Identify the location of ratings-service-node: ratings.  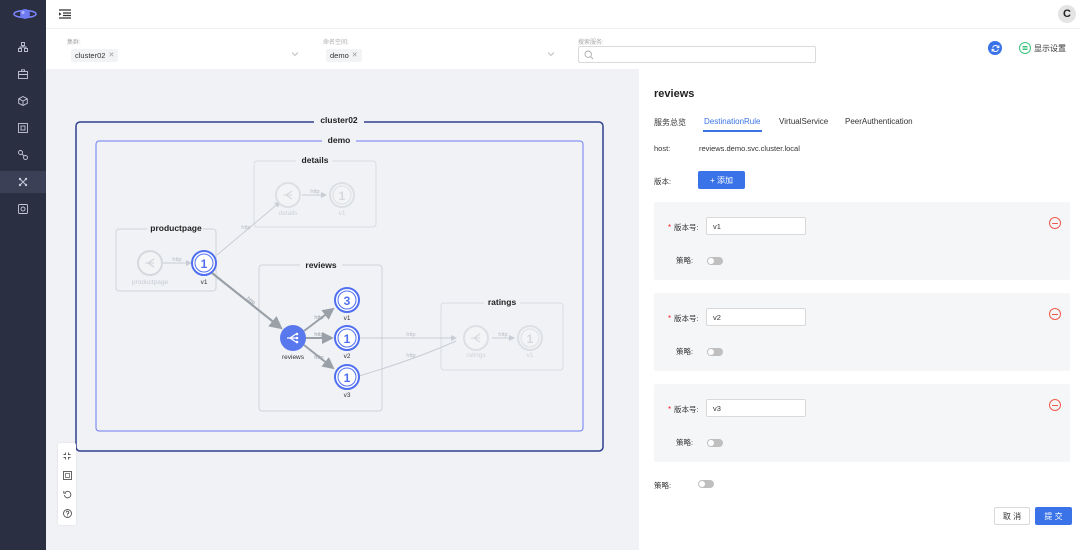
(476, 342).